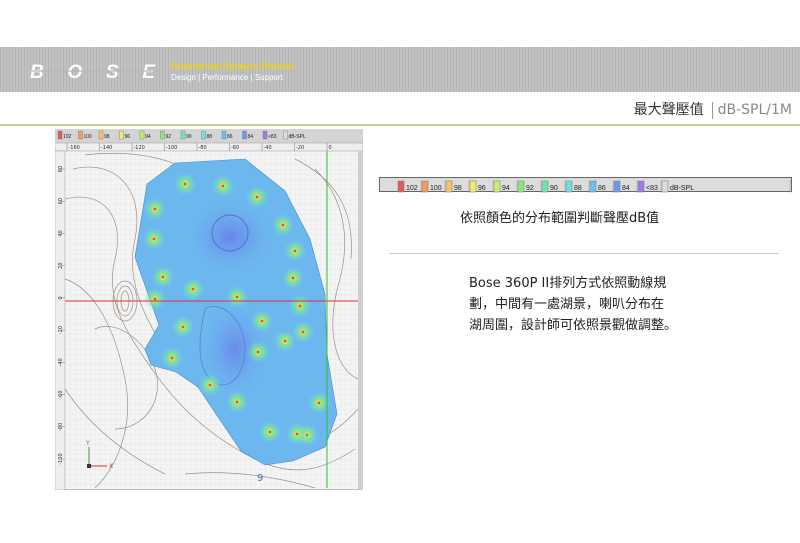 This screenshot has height=543, width=800. Describe the element at coordinates (505, 186) in the screenshot. I see `legend-item: 94` at that location.